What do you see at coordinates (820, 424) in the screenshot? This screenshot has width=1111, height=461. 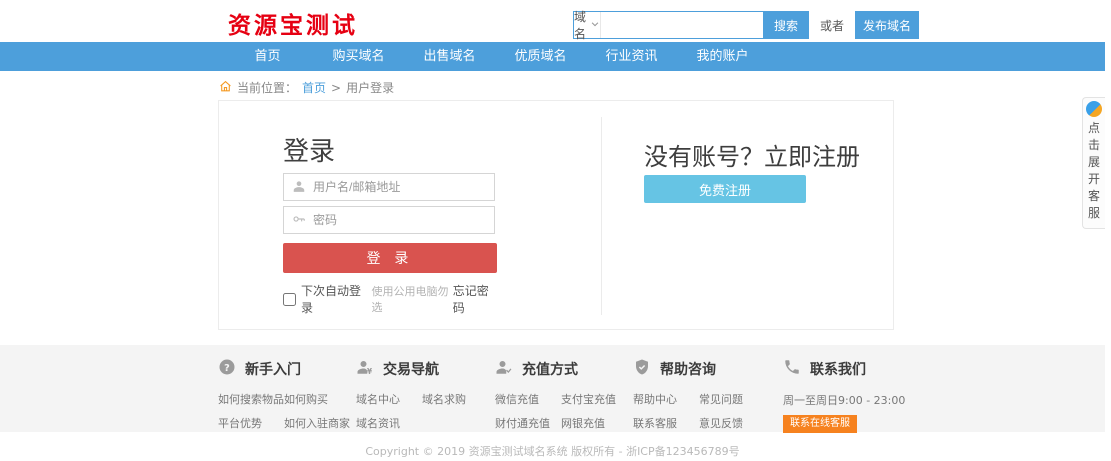 I see `contact-online-service-button: 联系在线客服` at bounding box center [820, 424].